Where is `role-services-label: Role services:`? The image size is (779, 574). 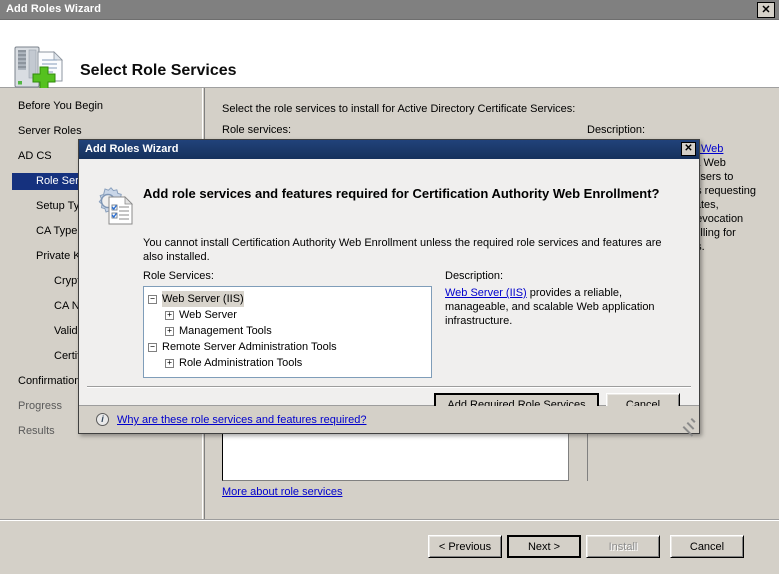 role-services-label: Role services: is located at coordinates (257, 130).